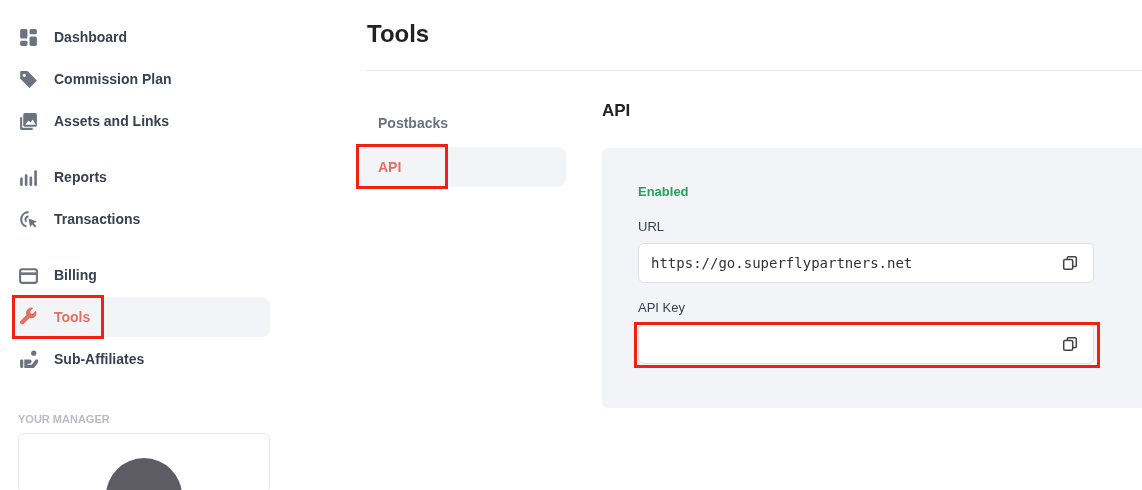 This screenshot has height=490, width=1142. What do you see at coordinates (141, 275) in the screenshot?
I see `sidebar-item: Billing` at bounding box center [141, 275].